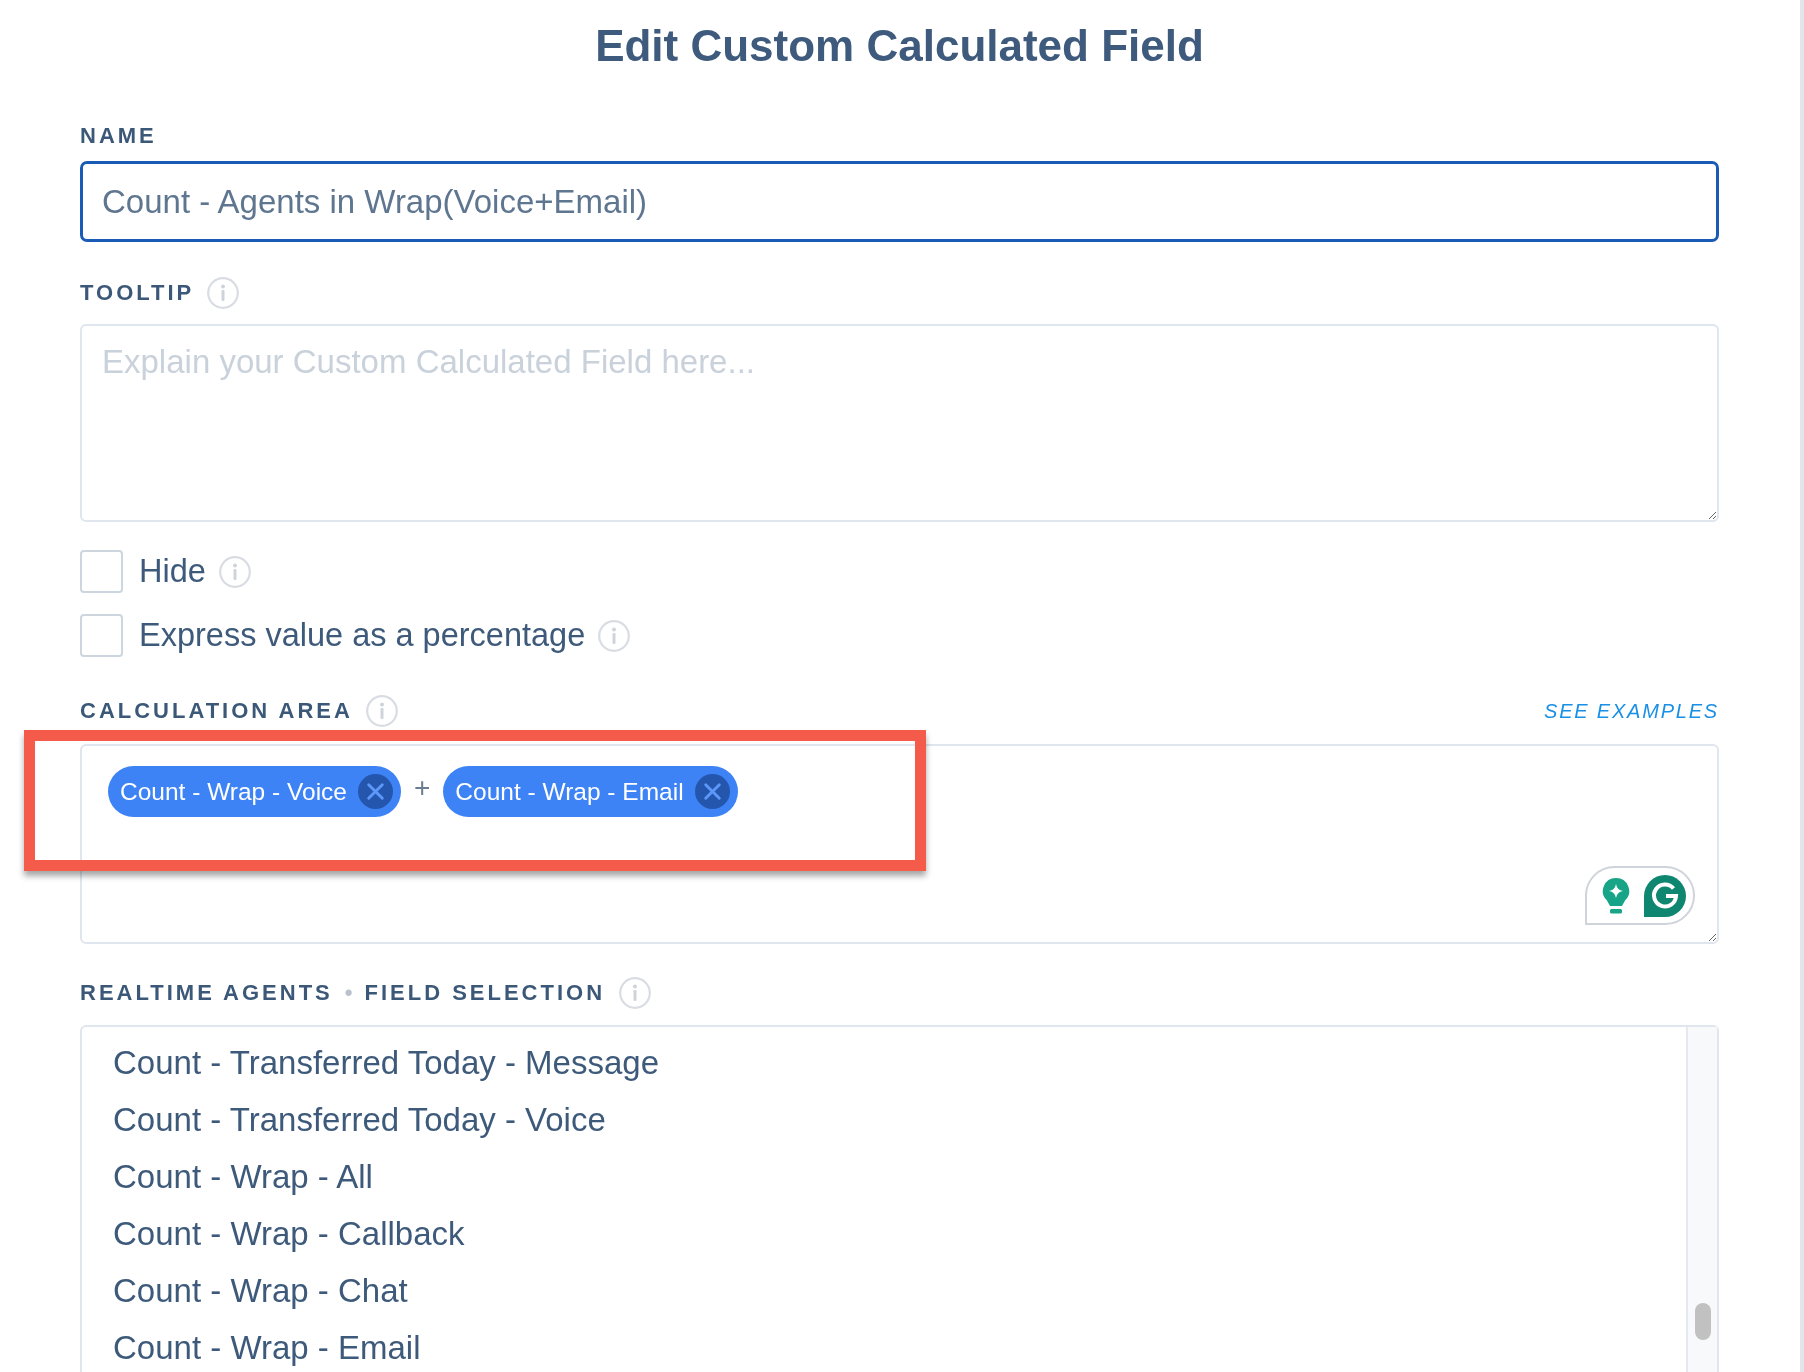 Image resolution: width=1804 pixels, height=1372 pixels. What do you see at coordinates (118, 136) in the screenshot?
I see `field-label: NAME` at bounding box center [118, 136].